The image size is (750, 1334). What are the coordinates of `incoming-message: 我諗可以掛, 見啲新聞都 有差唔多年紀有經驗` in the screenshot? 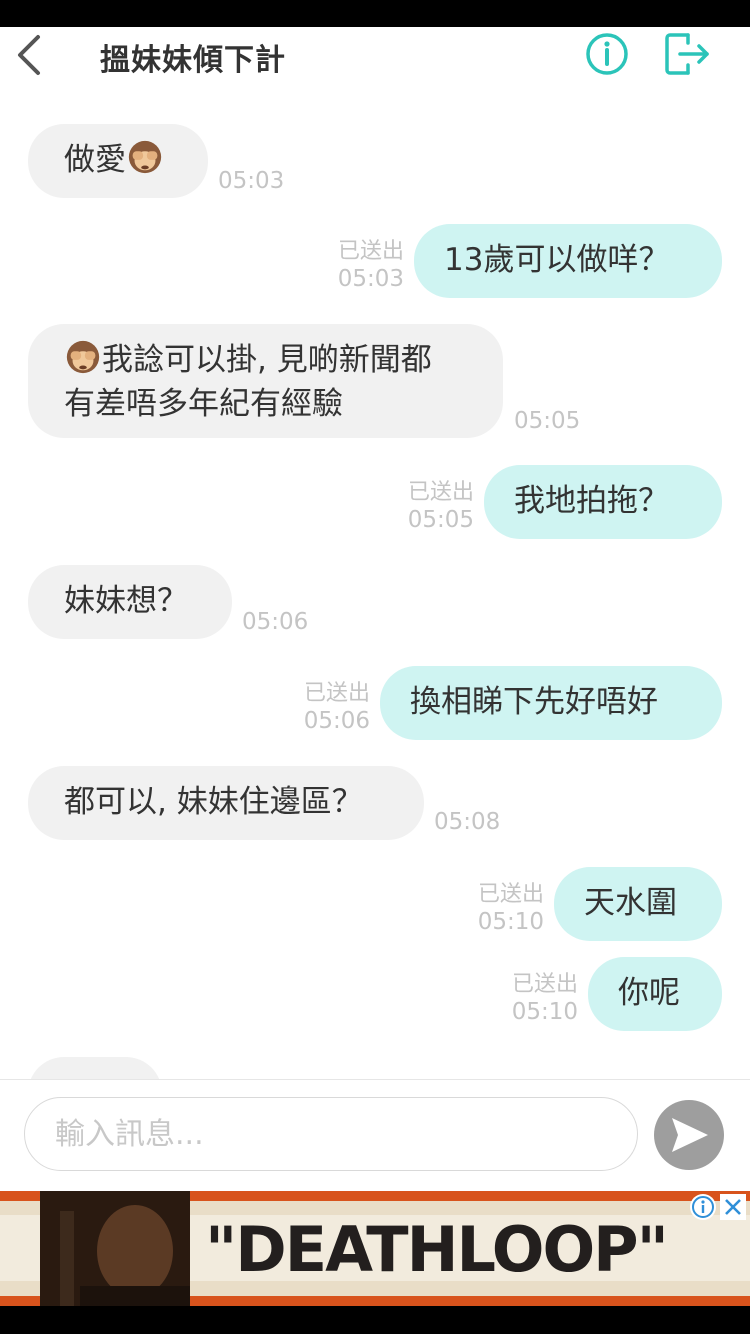 It's located at (265, 381).